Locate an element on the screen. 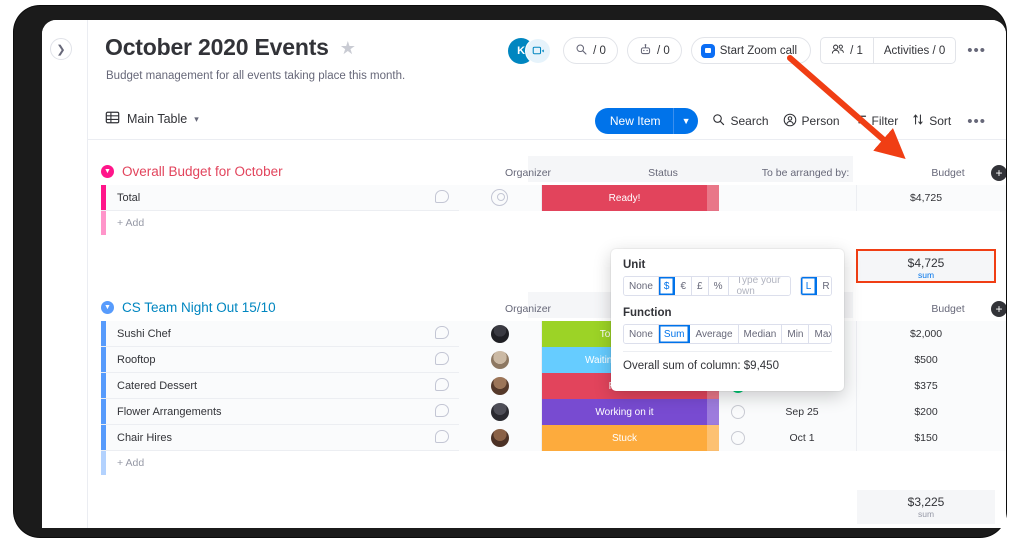 The image size is (1020, 543). function-option-max: Max is located at coordinates (820, 334).